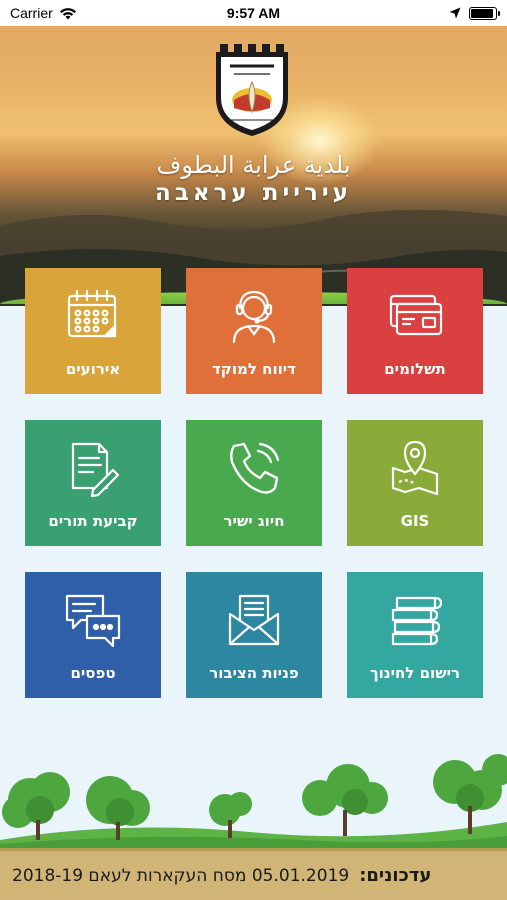 The height and width of the screenshot is (900, 507). Describe the element at coordinates (253, 13) in the screenshot. I see `status-bar: Carrier 9:57 AM` at that location.